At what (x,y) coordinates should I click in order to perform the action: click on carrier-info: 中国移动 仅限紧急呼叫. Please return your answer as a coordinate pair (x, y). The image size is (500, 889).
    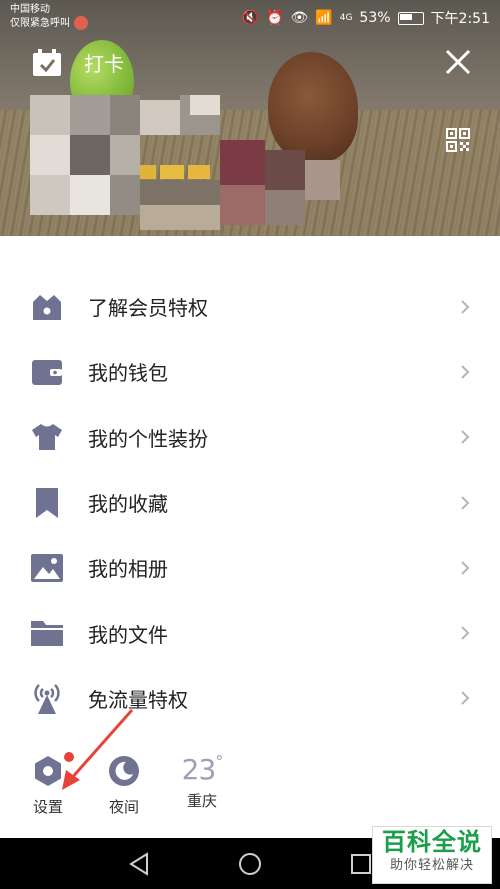
    Looking at the image, I should click on (49, 16).